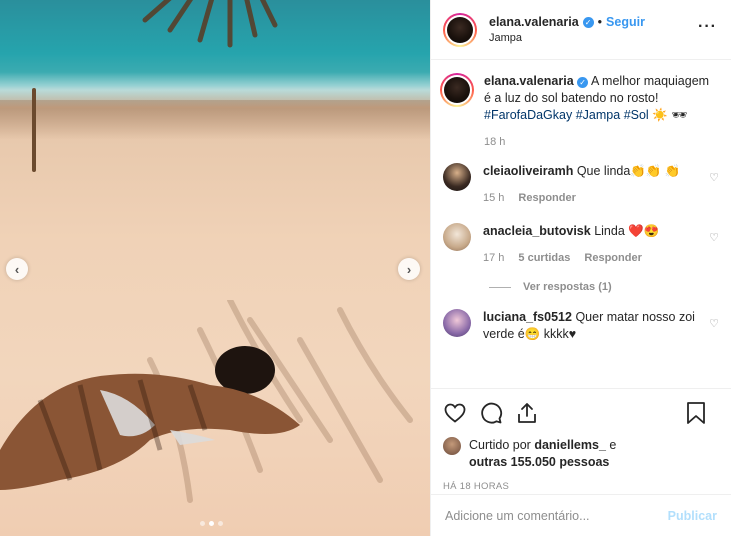  Describe the element at coordinates (707, 27) in the screenshot. I see `more-horizontal-icon: ···` at that location.